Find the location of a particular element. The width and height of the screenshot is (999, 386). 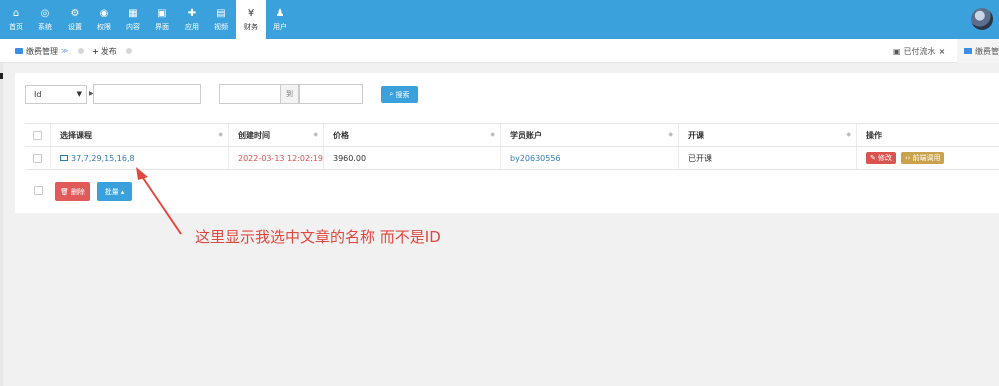

annotation-text: 这里显示我选中文章的名称 而不是ID is located at coordinates (318, 237).